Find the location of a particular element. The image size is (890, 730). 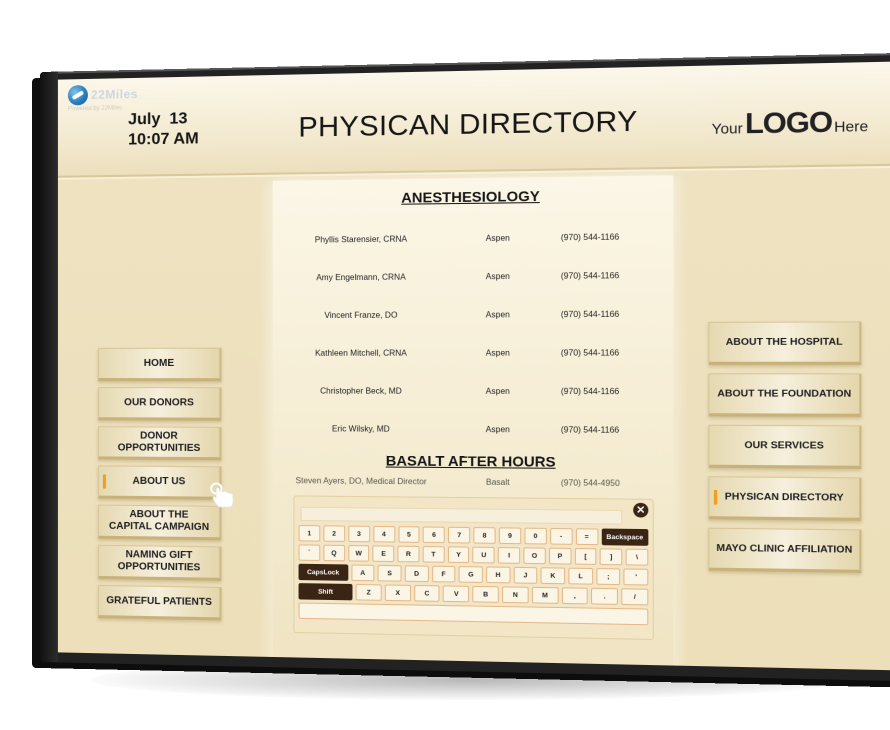

key-o: O is located at coordinates (534, 556).